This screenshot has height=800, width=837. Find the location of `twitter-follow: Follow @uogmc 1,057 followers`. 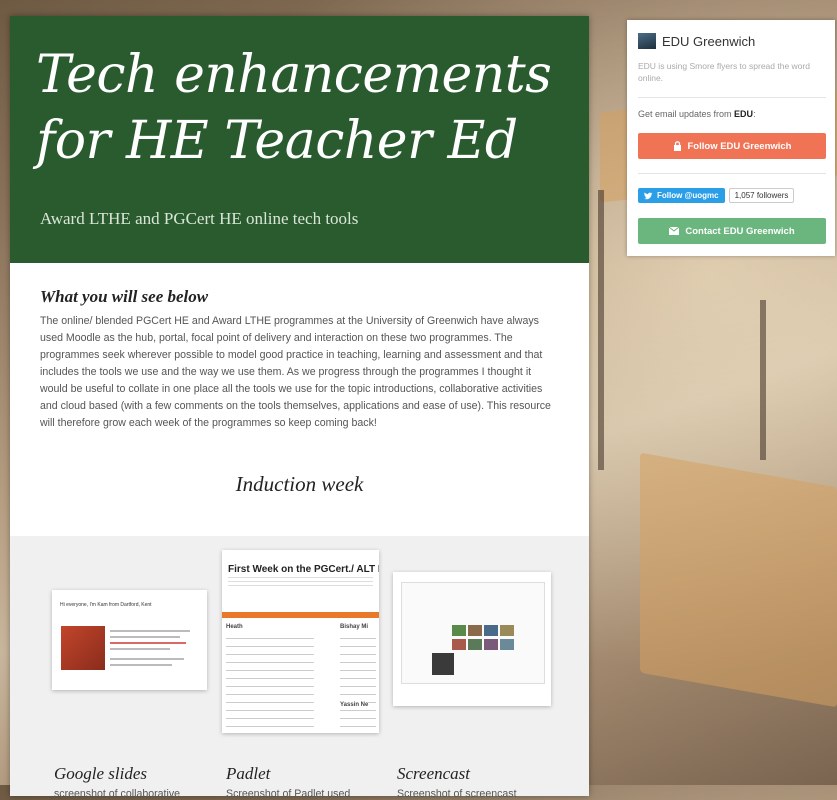

twitter-follow: Follow @uogmc 1,057 followers is located at coordinates (716, 195).